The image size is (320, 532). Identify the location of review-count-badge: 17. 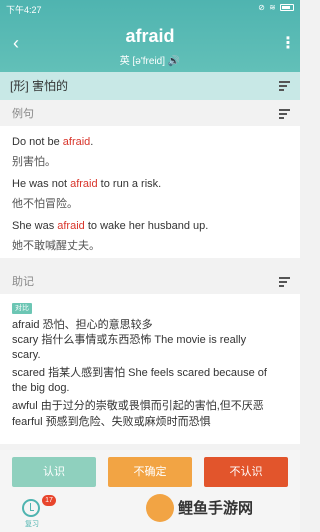
(49, 500).